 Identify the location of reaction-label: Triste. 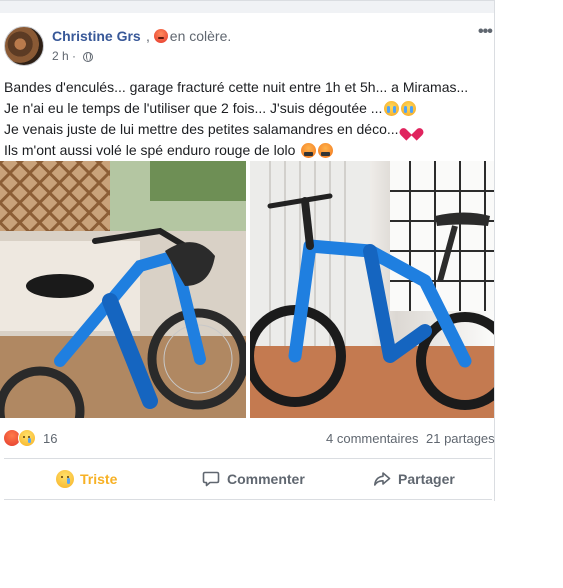
(99, 479).